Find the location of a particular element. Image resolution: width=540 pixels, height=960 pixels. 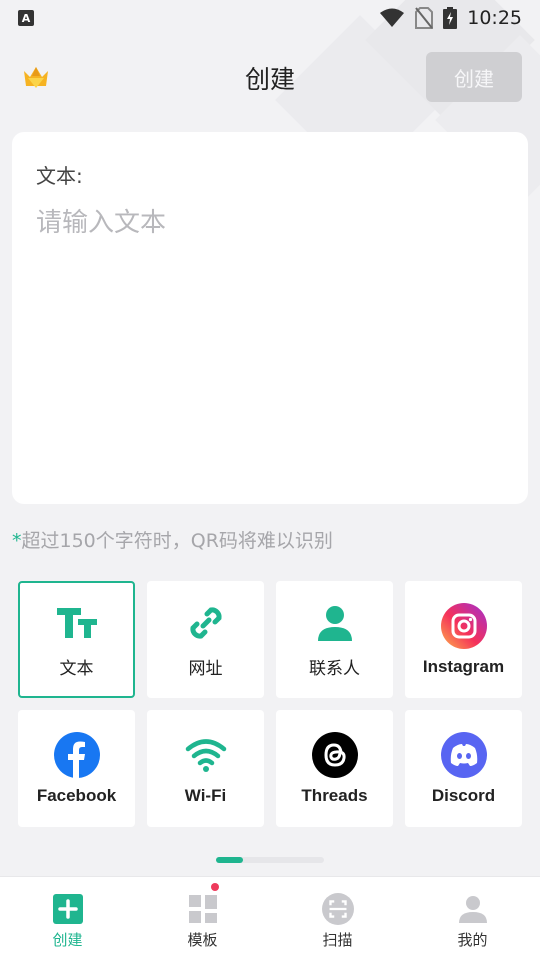

contact-icon is located at coordinates (335, 623).